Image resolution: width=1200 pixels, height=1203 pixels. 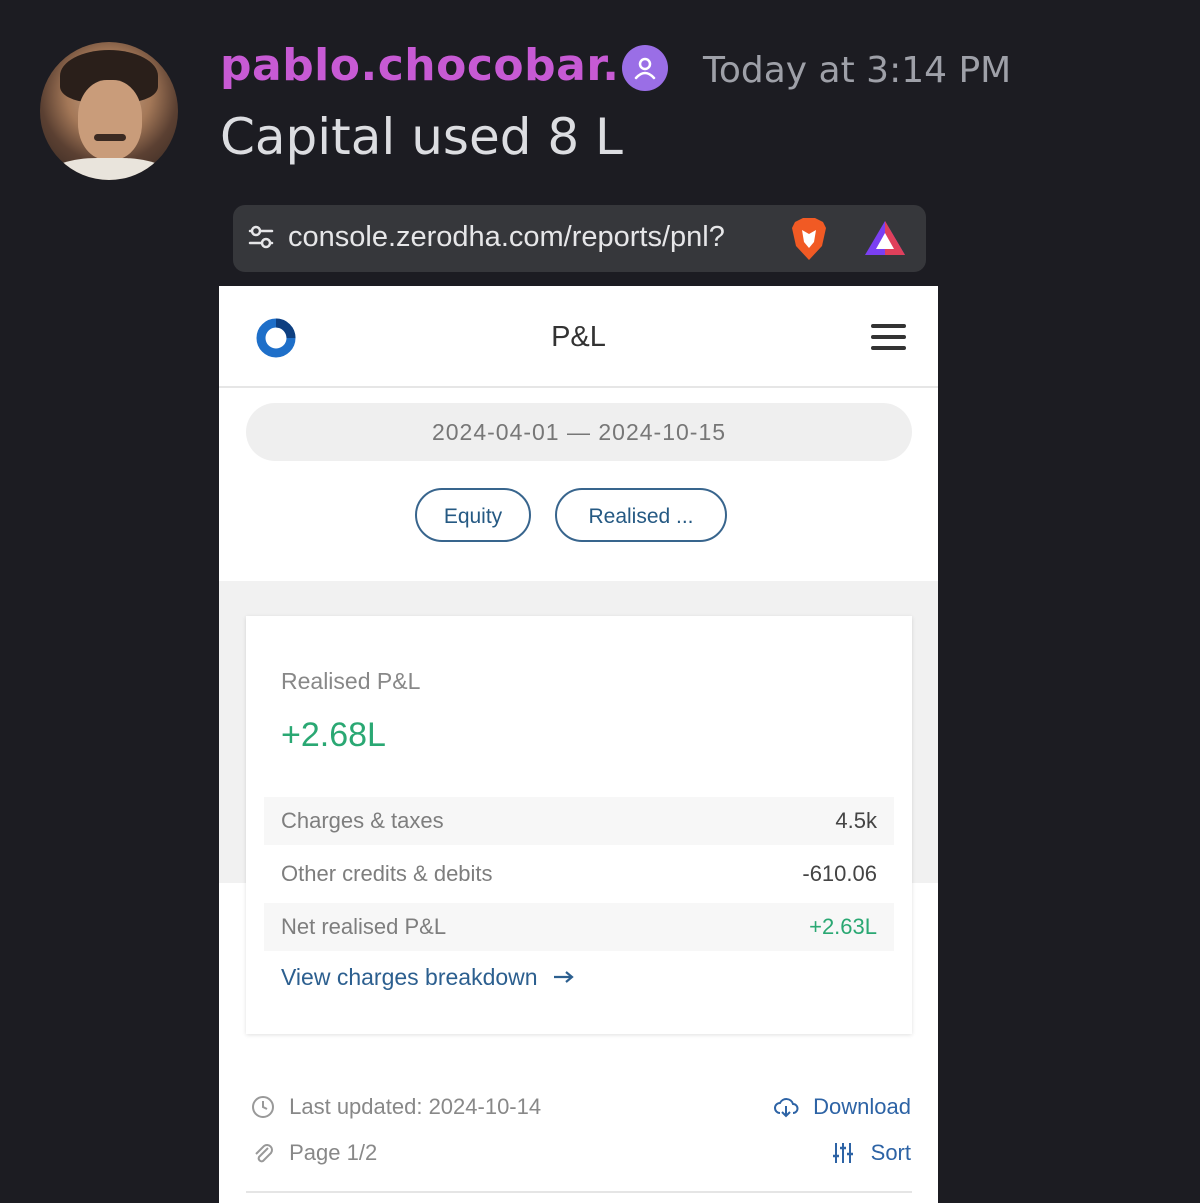 What do you see at coordinates (421, 137) in the screenshot?
I see `message-text: Capital used 8 L` at bounding box center [421, 137].